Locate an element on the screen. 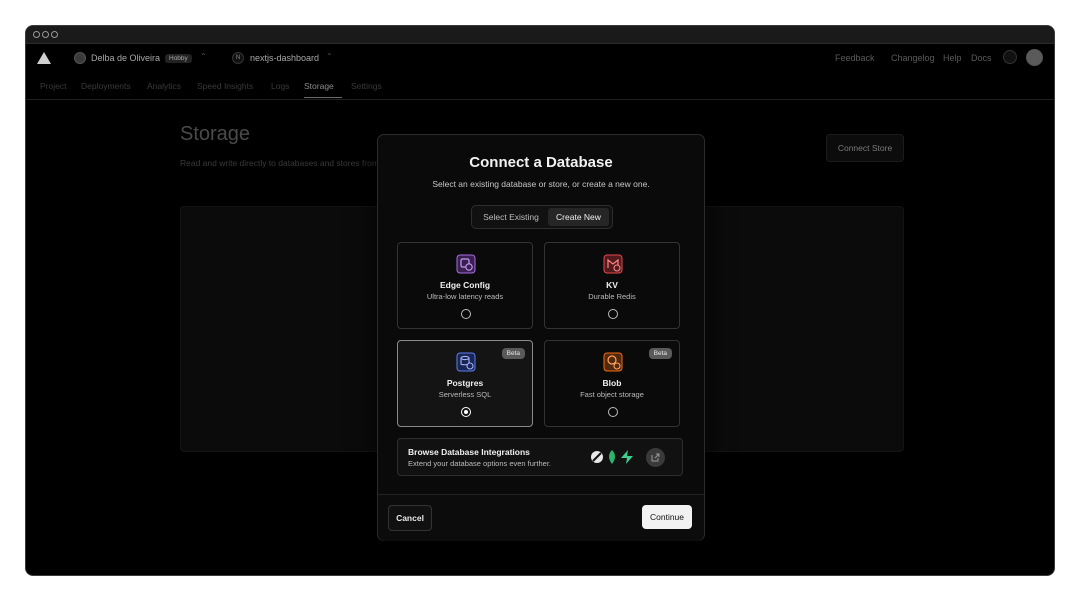 The image size is (1080, 601). vercel-logo-icon is located at coordinates (44, 58).